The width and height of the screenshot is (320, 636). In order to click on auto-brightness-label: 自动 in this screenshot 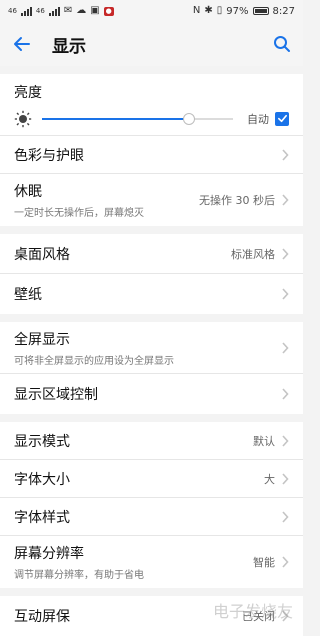, I will do `click(258, 119)`.